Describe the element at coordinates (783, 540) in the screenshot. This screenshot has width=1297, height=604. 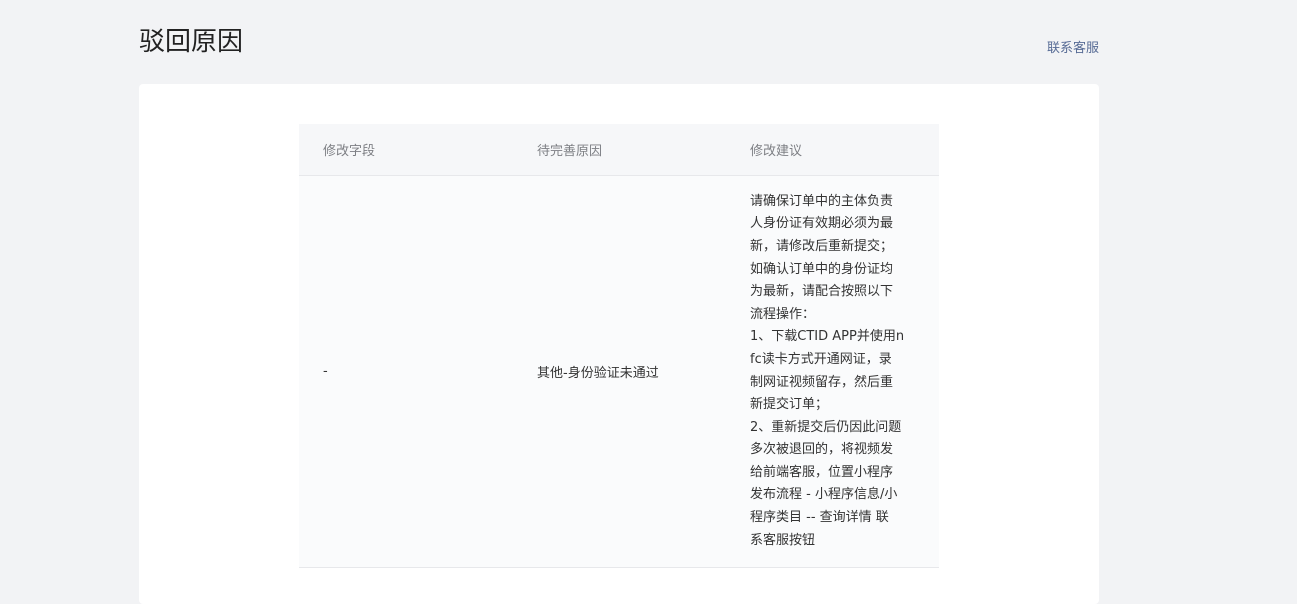
I see `suggestion-line: 系客服按钮` at that location.